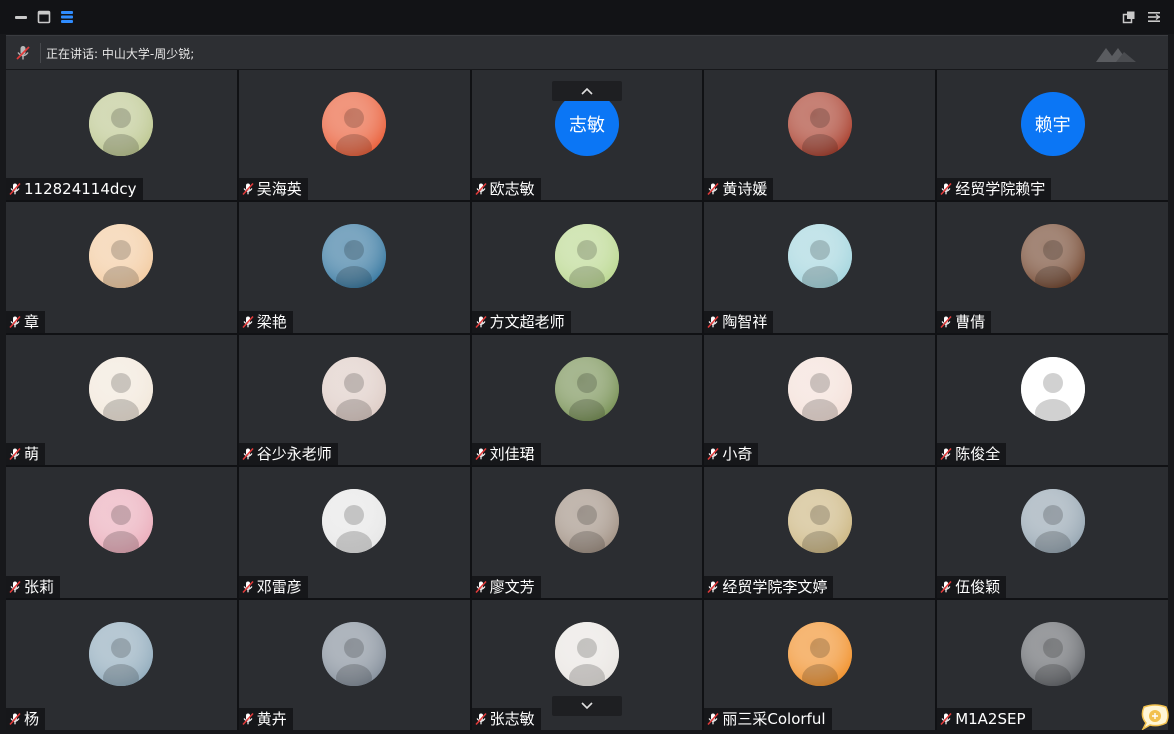 The height and width of the screenshot is (734, 1174). I want to click on participant-name: 丽三采Colorful, so click(774, 718).